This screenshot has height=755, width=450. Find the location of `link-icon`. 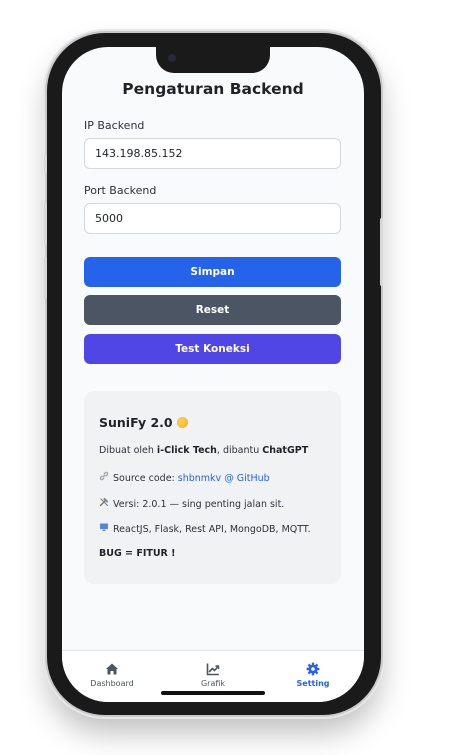

link-icon is located at coordinates (104, 476).